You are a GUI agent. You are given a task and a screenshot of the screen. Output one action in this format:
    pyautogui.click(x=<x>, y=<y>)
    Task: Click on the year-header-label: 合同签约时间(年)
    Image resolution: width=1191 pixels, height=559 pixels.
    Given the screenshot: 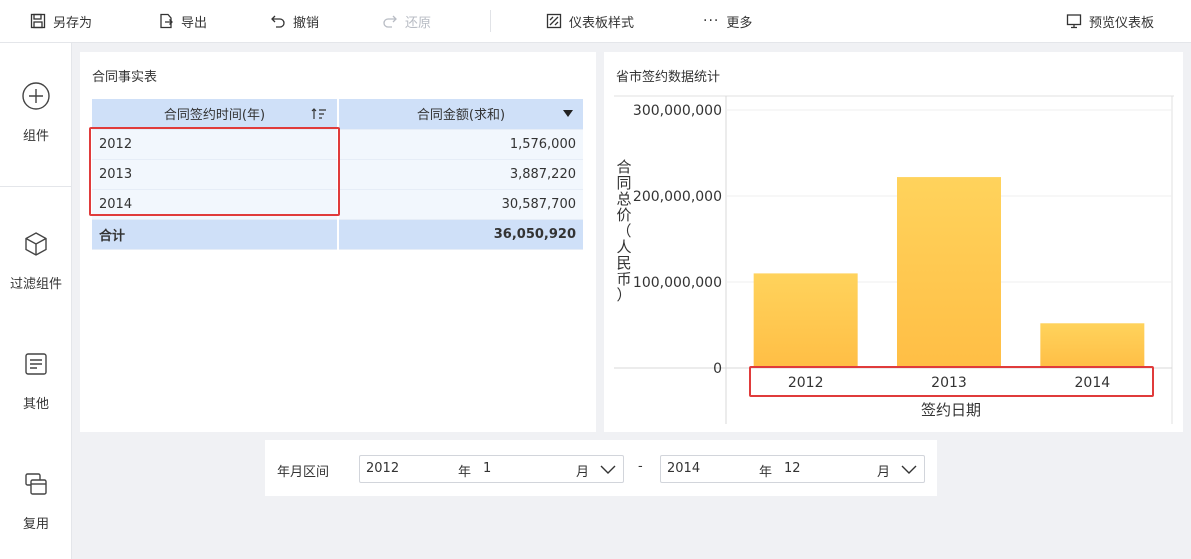 What is the action you would take?
    pyautogui.click(x=214, y=116)
    